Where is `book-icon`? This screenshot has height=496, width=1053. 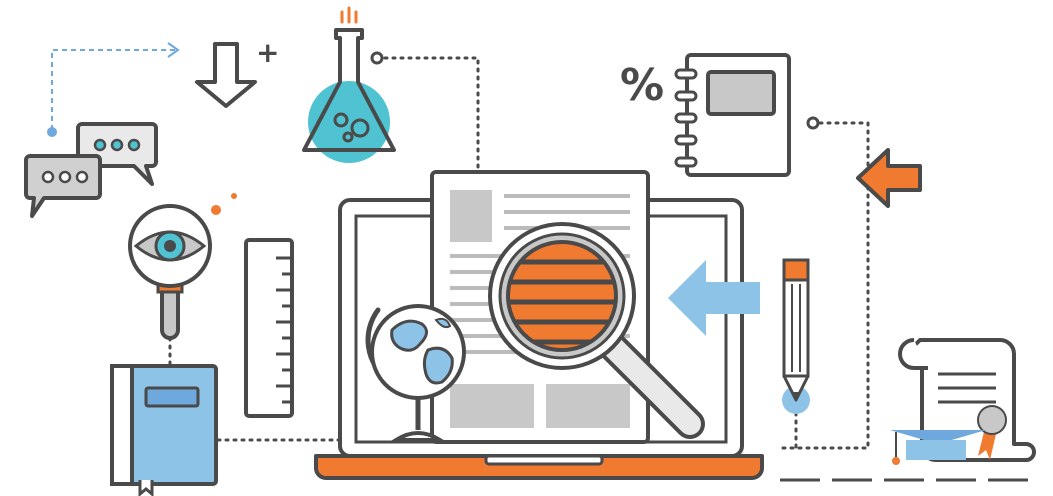
book-icon is located at coordinates (164, 430).